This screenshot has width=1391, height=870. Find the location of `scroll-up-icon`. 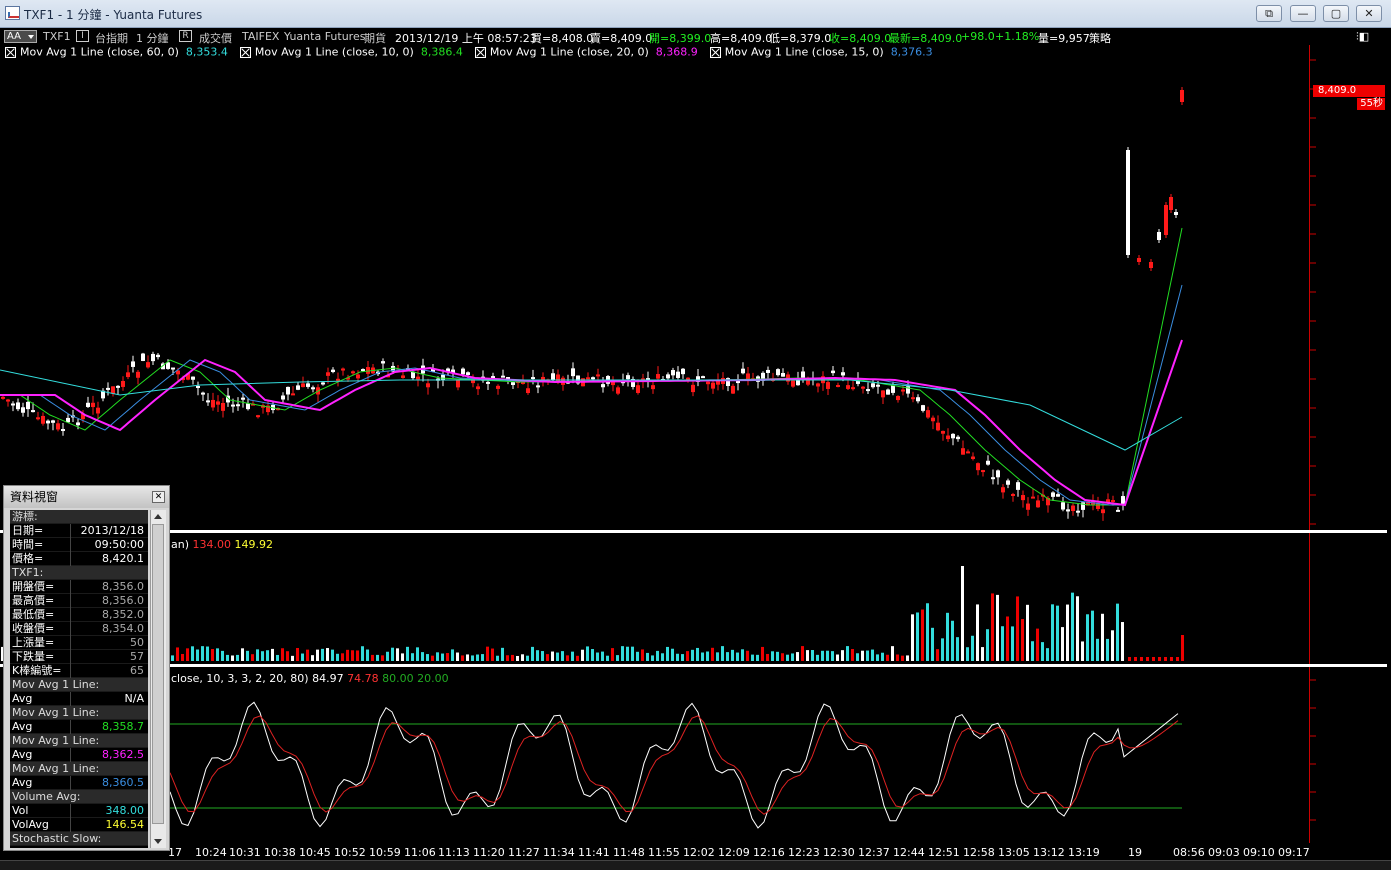

scroll-up-icon is located at coordinates (158, 516).